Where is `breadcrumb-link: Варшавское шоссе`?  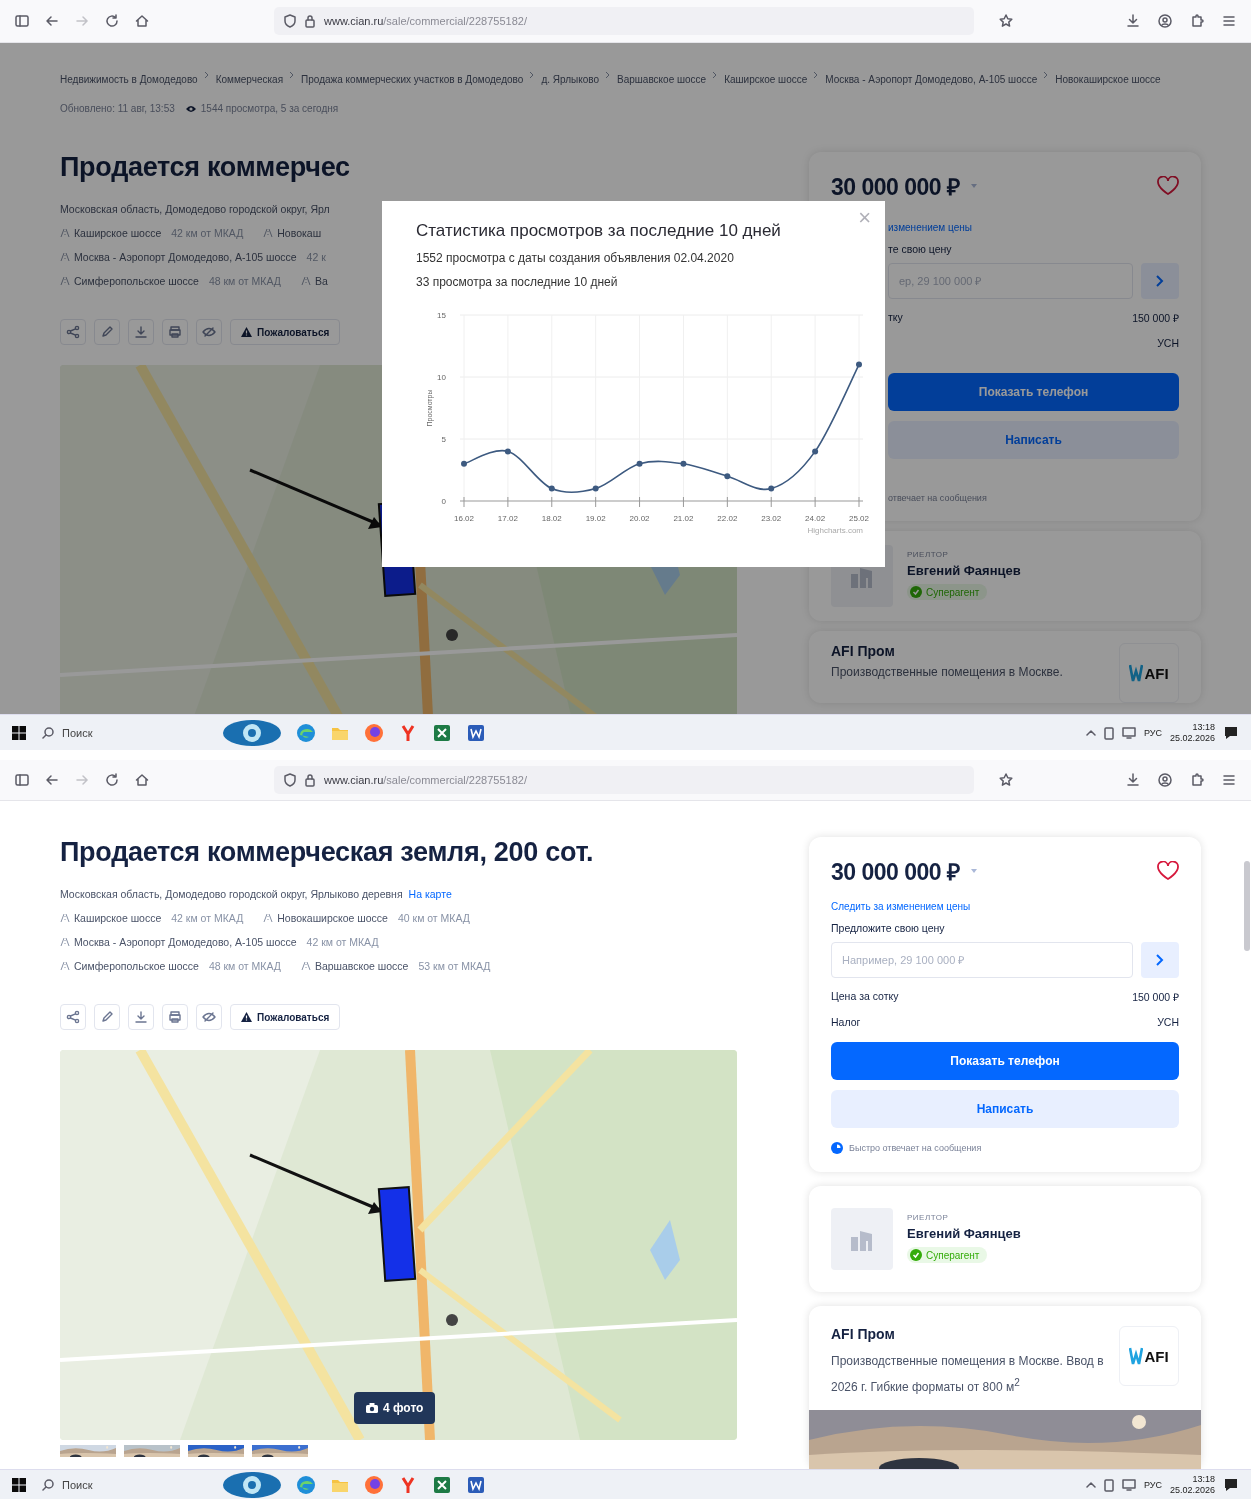 breadcrumb-link: Варшавское шоссе is located at coordinates (662, 80).